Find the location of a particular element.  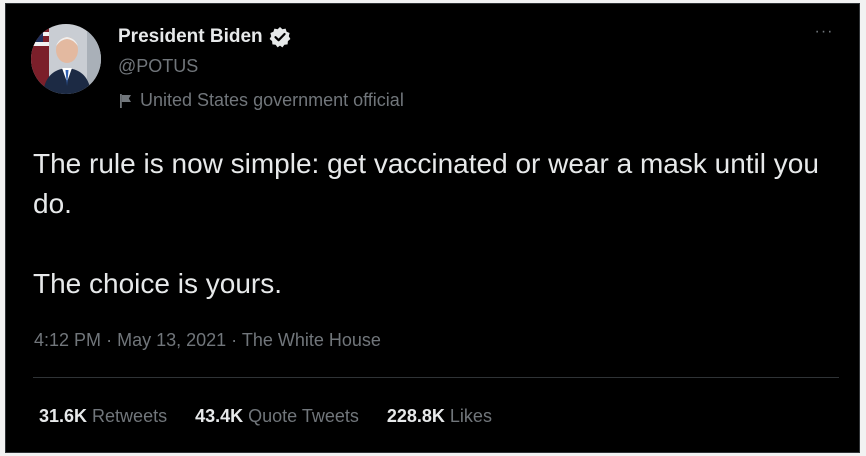

retweets-count: 31.6K is located at coordinates (63, 416).